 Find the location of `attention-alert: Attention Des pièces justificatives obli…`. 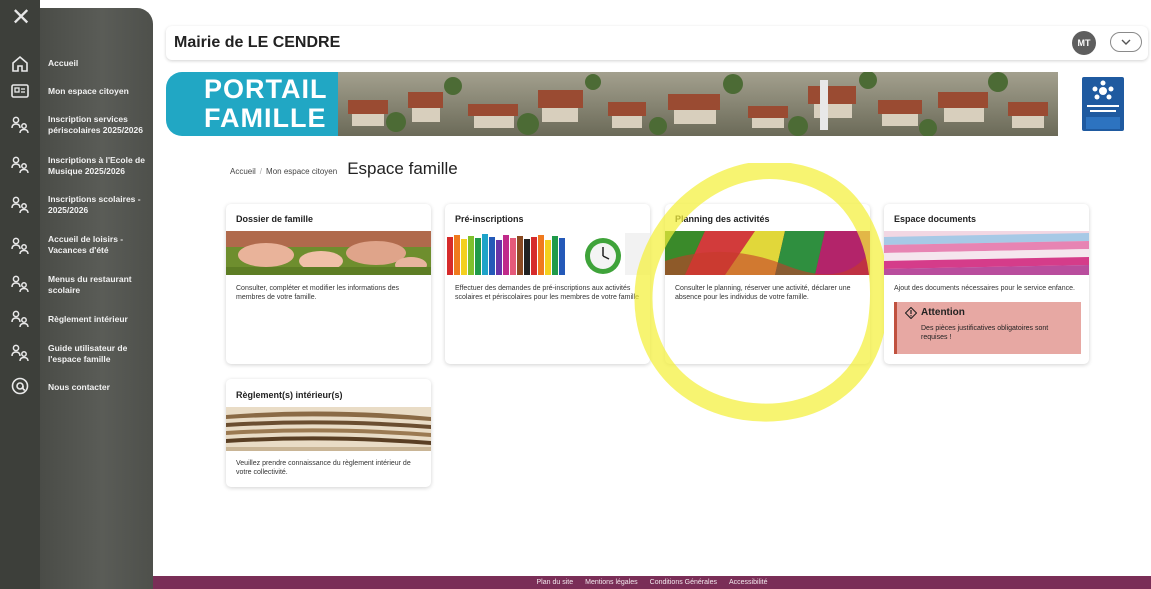

attention-alert: Attention Des pièces justificatives obli… is located at coordinates (987, 328).